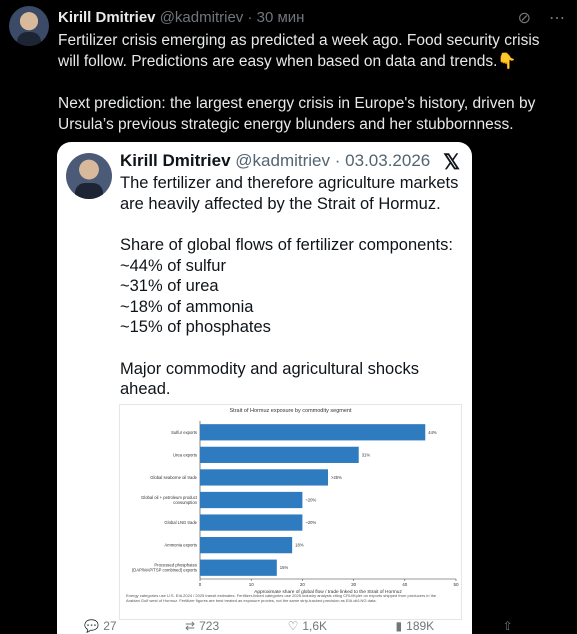 This screenshot has width=577, height=634. I want to click on repost-count: 723, so click(209, 626).